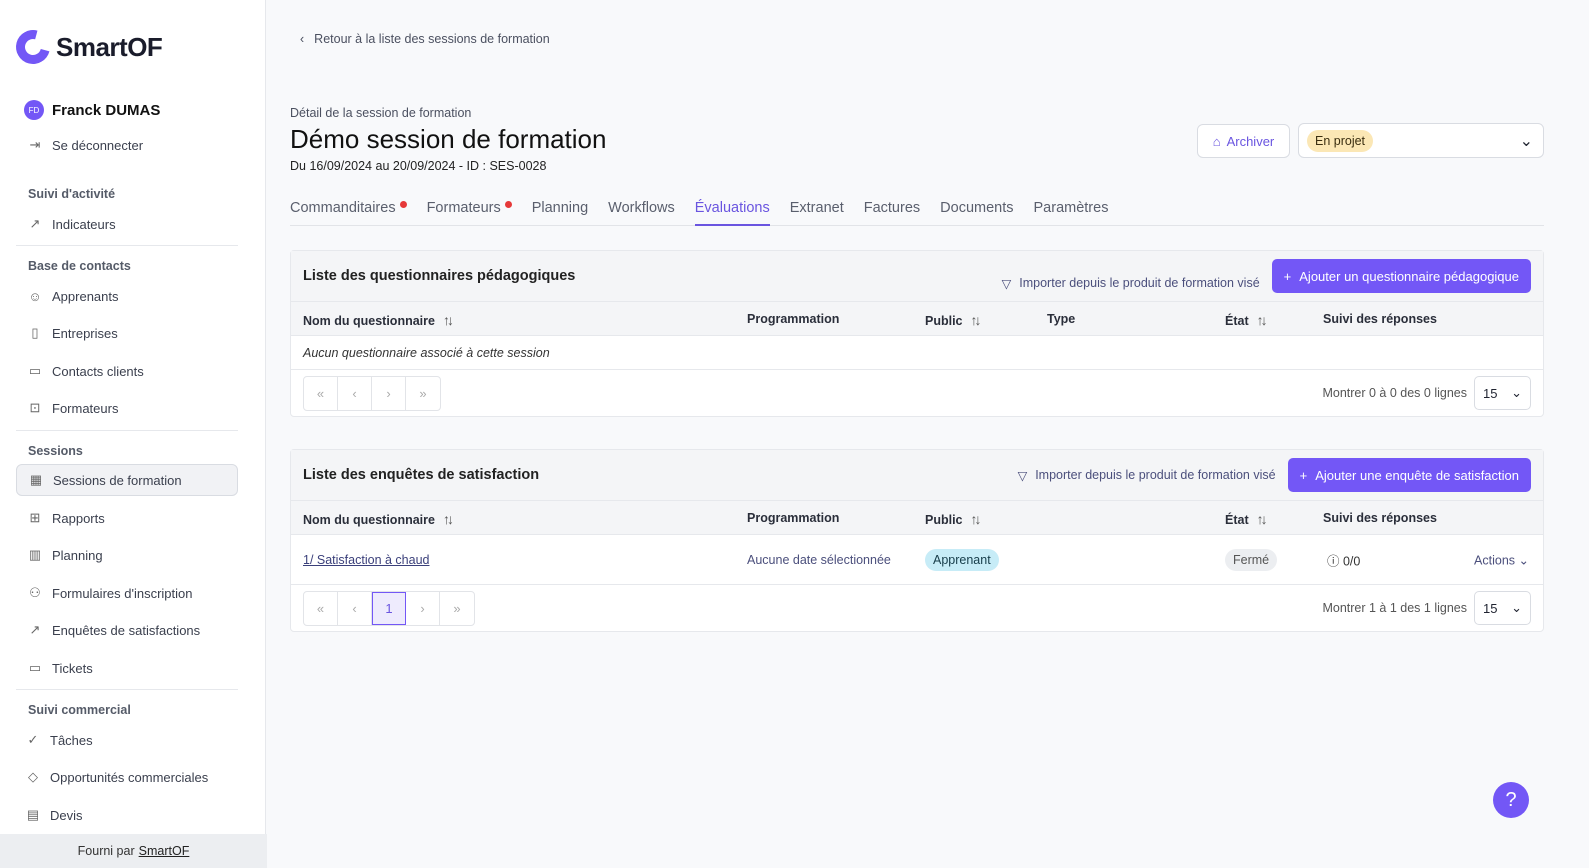 The width and height of the screenshot is (1589, 868). What do you see at coordinates (127, 145) in the screenshot?
I see `logout-button: ⇥ Se déconnecter` at bounding box center [127, 145].